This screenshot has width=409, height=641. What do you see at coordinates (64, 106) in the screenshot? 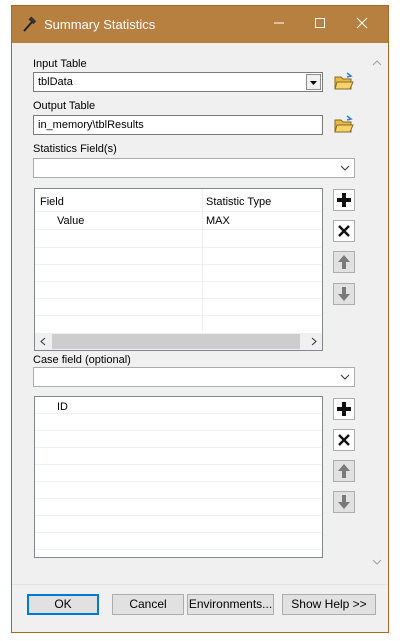
I see `output-table-label: Output Table` at bounding box center [64, 106].